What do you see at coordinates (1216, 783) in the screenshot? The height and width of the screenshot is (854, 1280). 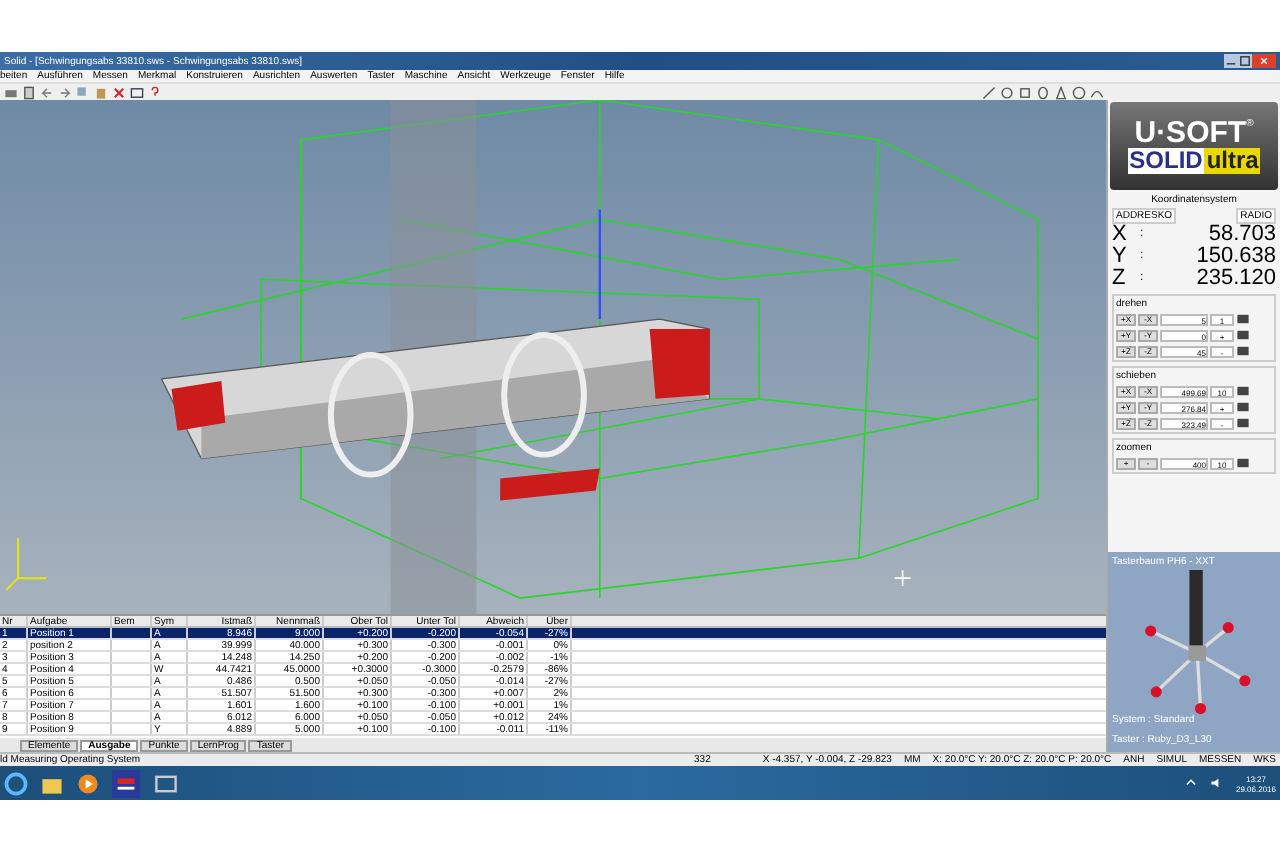 I see `volume-icon` at bounding box center [1216, 783].